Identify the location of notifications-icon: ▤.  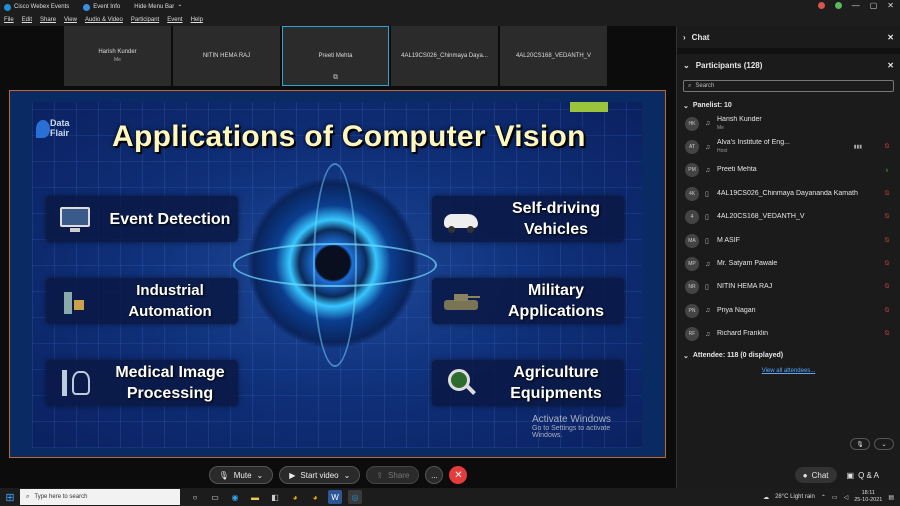
(891, 497).